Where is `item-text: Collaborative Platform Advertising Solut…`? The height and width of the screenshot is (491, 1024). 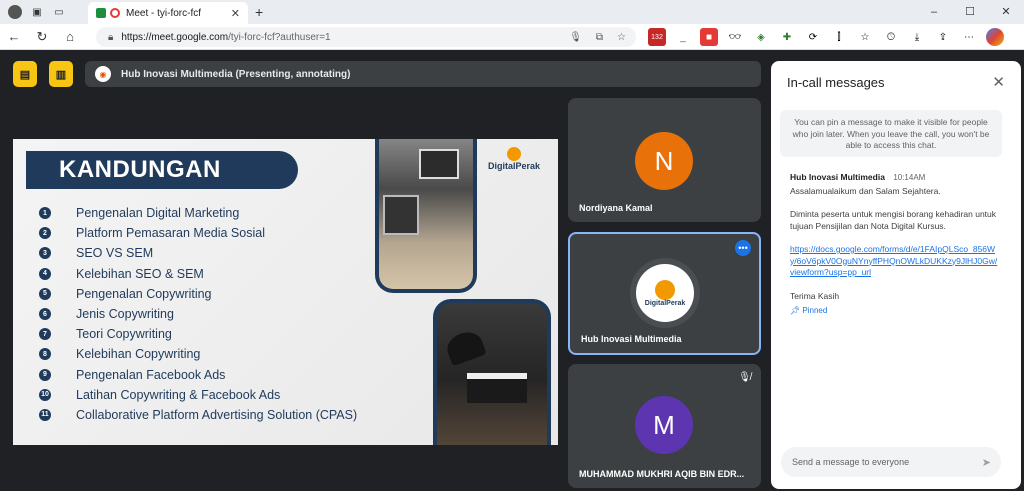
item-text: Collaborative Platform Advertising Solut… is located at coordinates (217, 414).